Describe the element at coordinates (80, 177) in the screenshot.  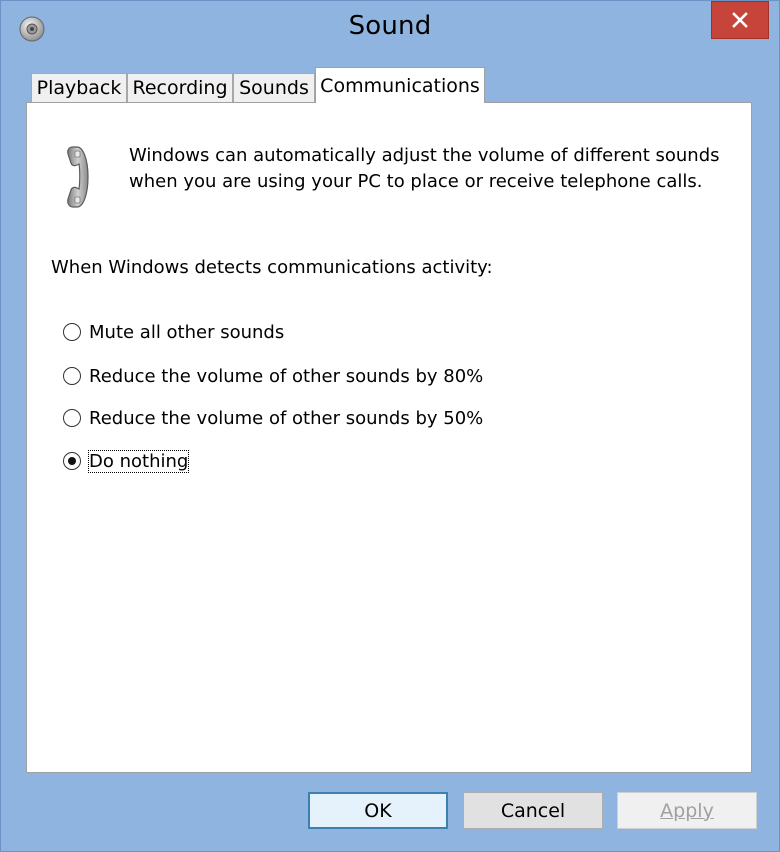
I see `telephone-icon` at that location.